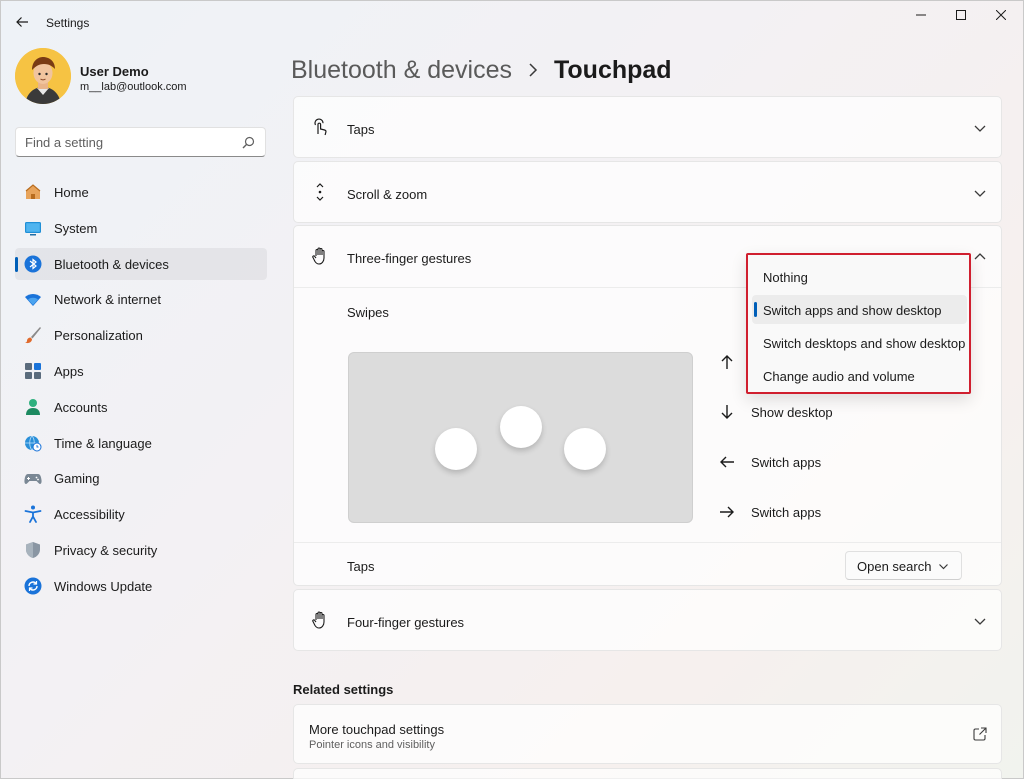 The height and width of the screenshot is (779, 1024). What do you see at coordinates (406, 622) in the screenshot?
I see `four-finger-label: Four-finger gestures` at bounding box center [406, 622].